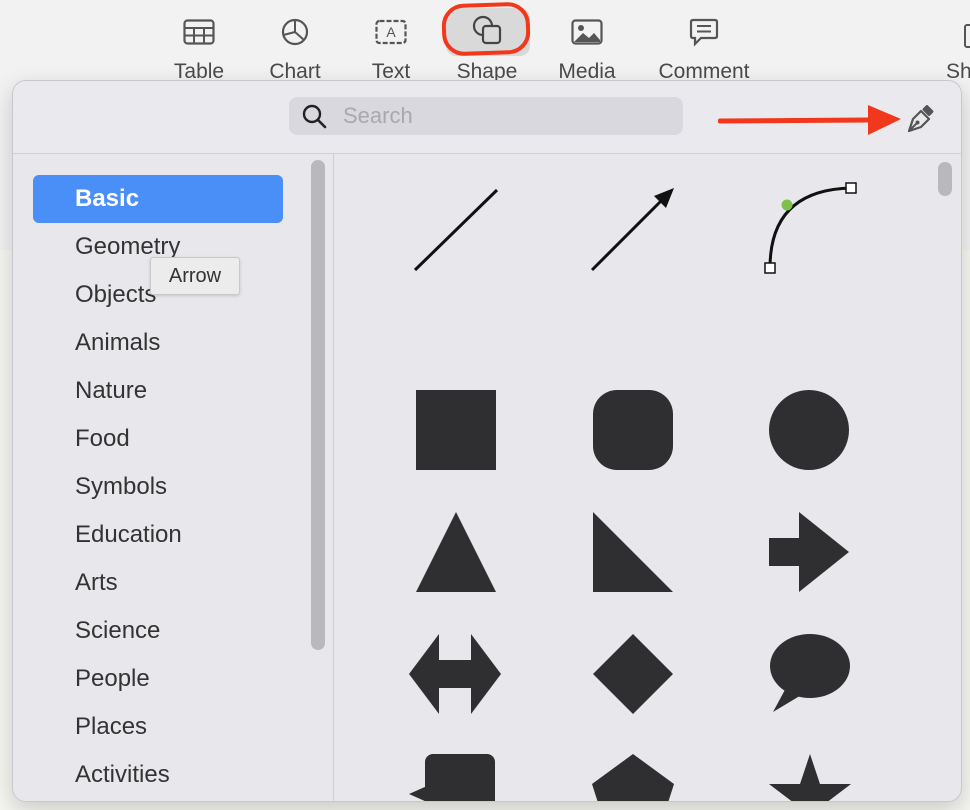 The width and height of the screenshot is (970, 810). I want to click on toolbar-table-button: Table, so click(199, 45).